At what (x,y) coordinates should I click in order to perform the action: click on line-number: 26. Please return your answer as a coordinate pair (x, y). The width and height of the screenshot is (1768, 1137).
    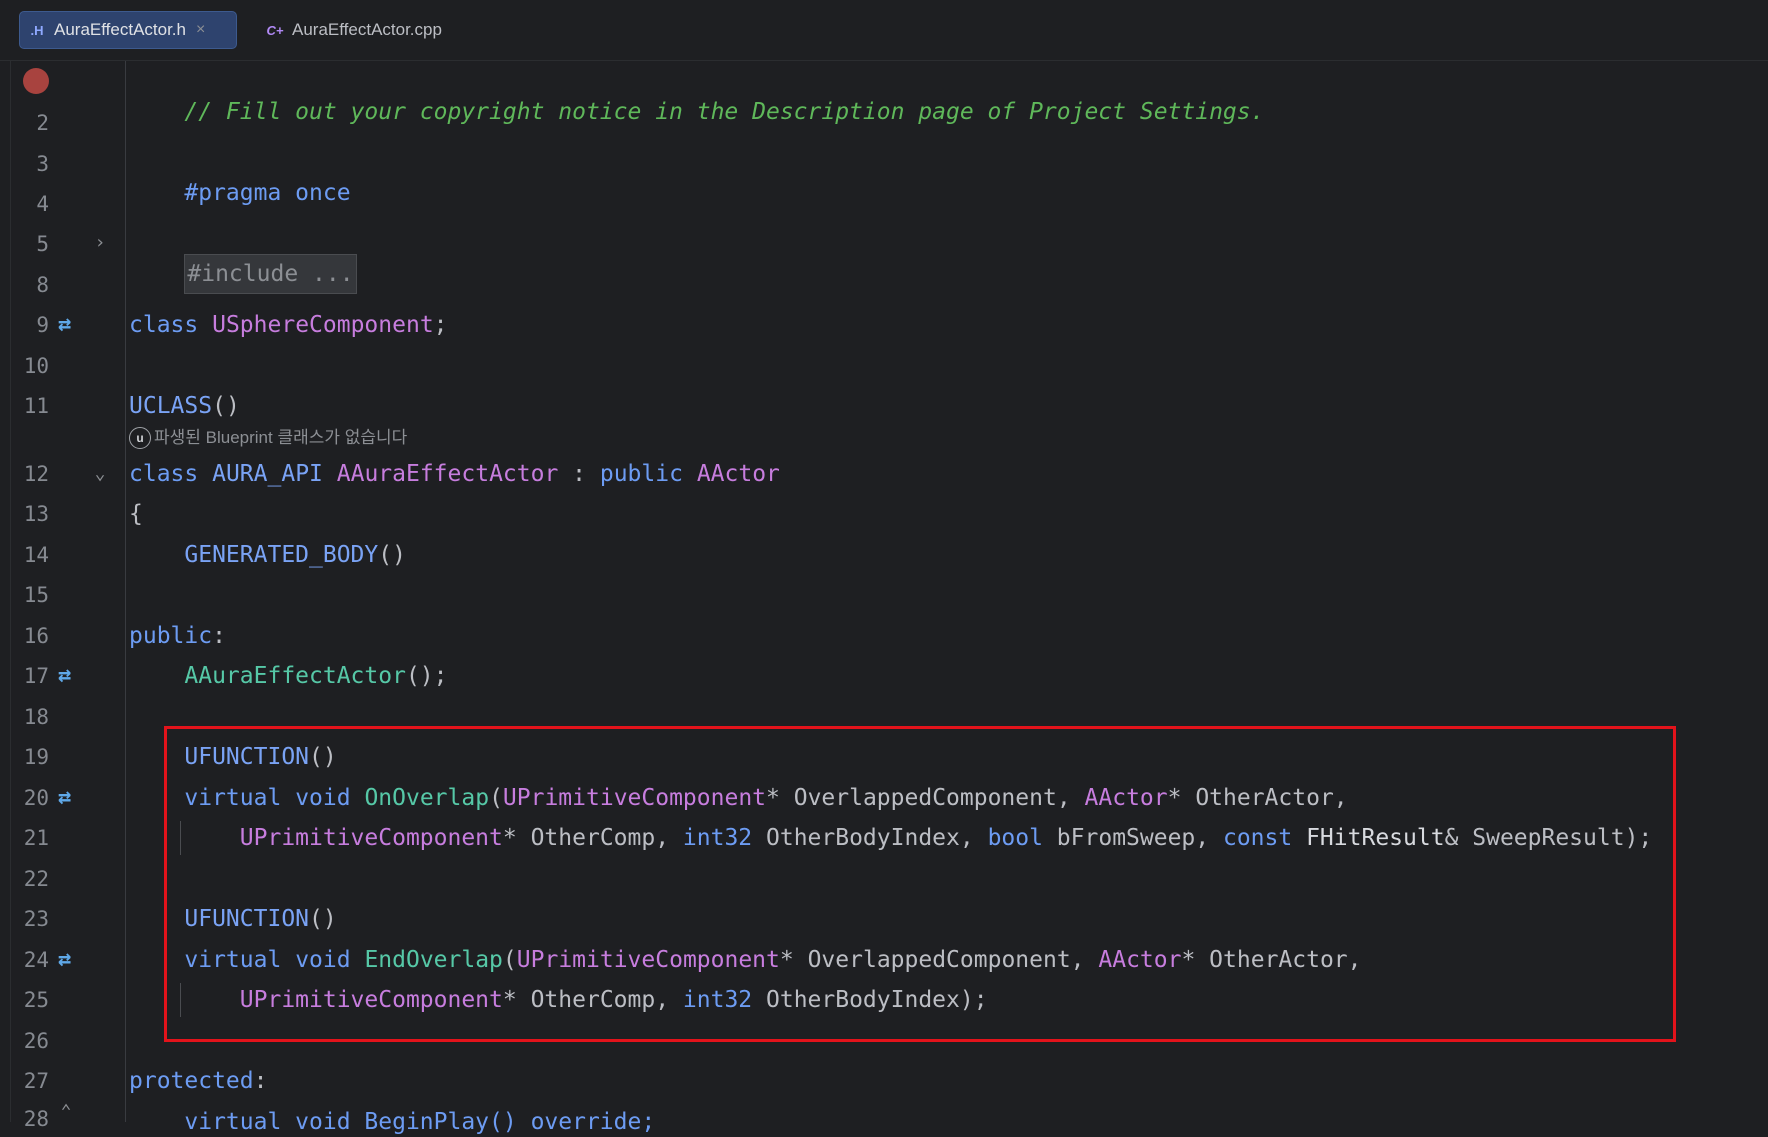
    Looking at the image, I should click on (36, 1041).